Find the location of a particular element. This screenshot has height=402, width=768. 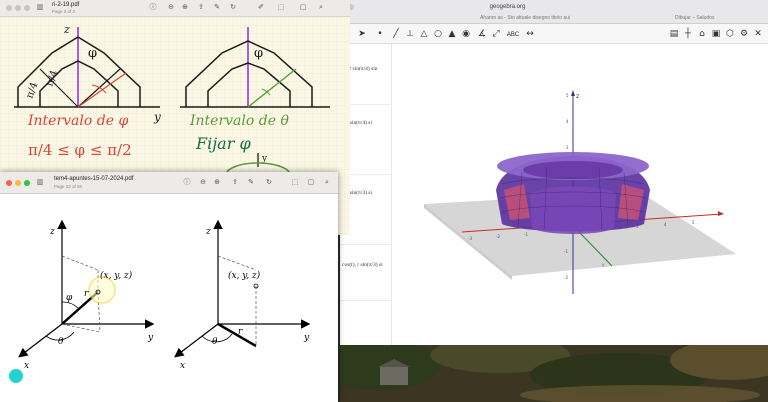

text-tool-button: ABC is located at coordinates (513, 35).